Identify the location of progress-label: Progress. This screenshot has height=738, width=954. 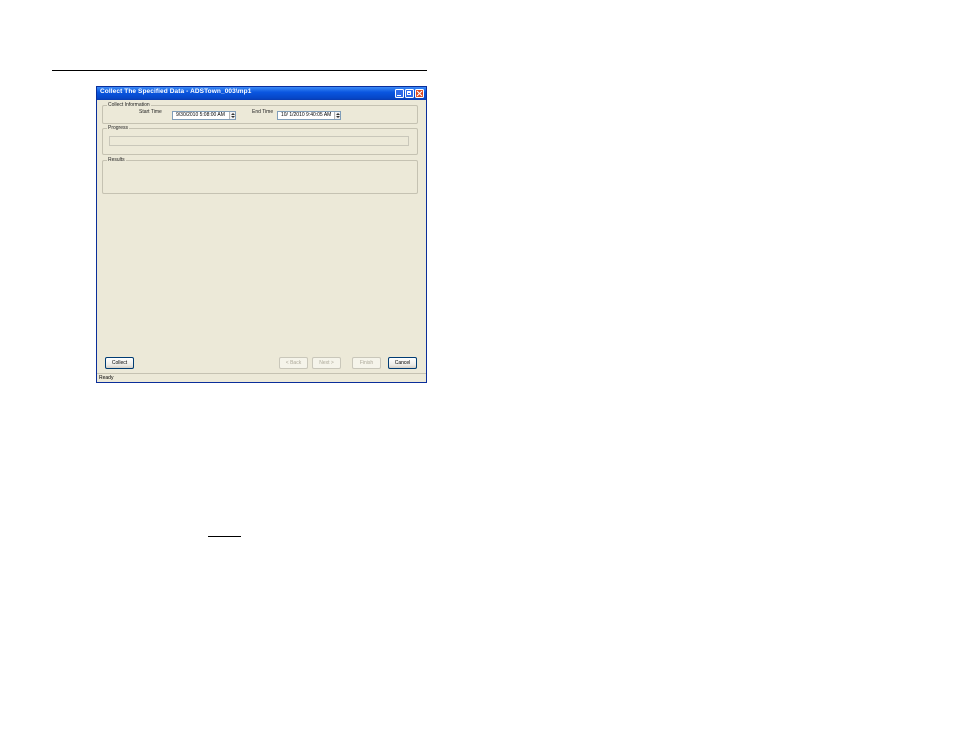
(118, 128).